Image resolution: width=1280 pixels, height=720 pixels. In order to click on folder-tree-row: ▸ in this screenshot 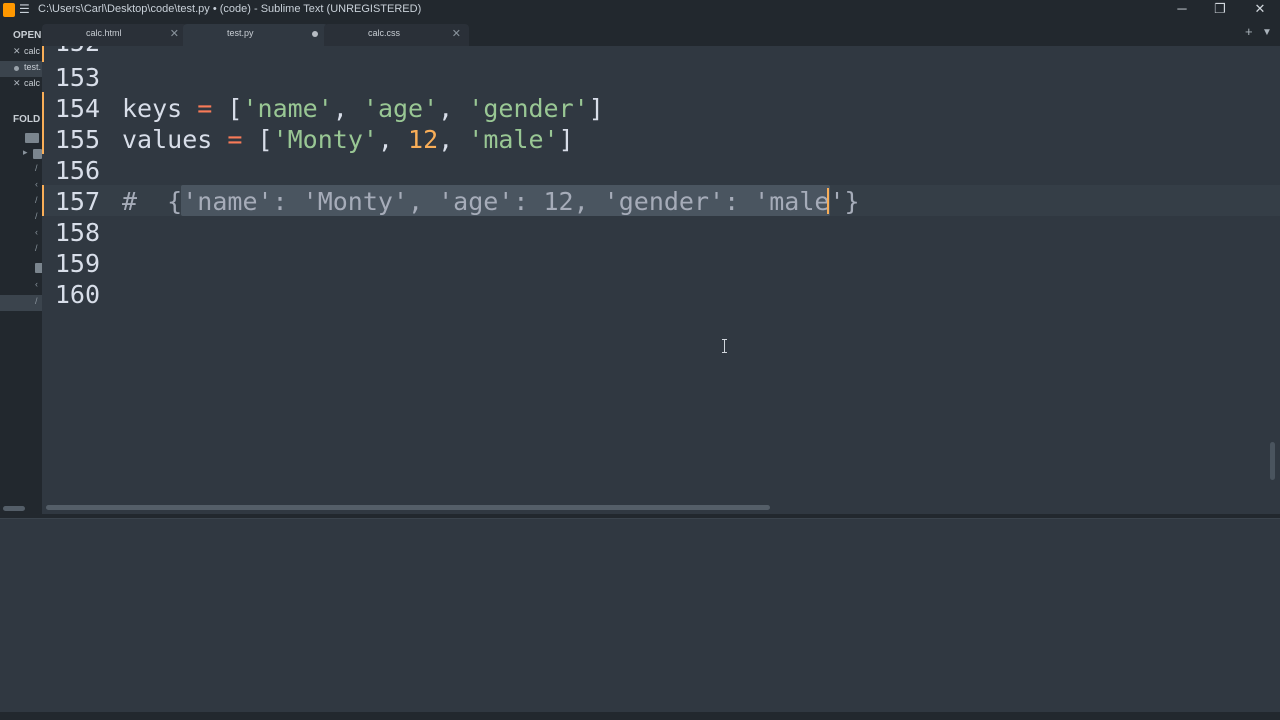, I will do `click(21, 154)`.